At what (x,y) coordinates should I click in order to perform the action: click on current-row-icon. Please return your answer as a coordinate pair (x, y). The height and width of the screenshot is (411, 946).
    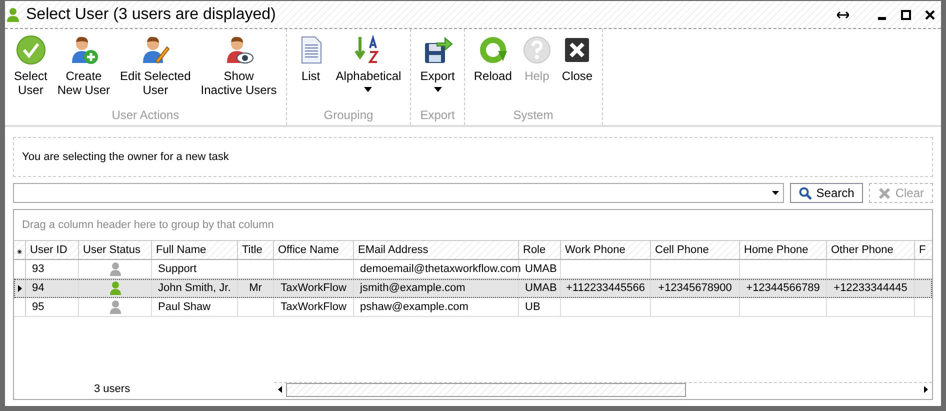
    Looking at the image, I should click on (20, 288).